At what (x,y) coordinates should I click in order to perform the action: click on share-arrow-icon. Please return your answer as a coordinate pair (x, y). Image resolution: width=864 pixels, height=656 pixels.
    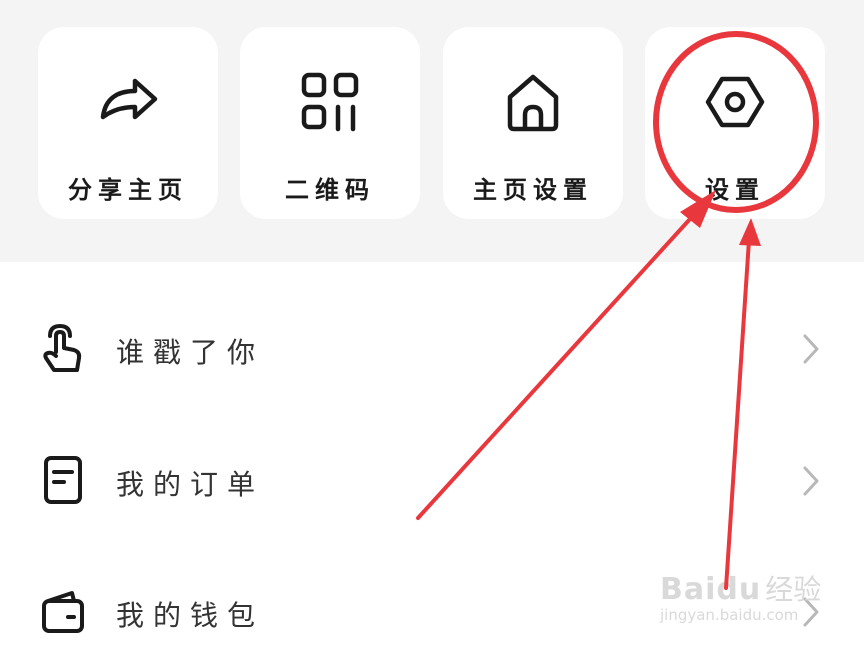
    Looking at the image, I should click on (129, 99).